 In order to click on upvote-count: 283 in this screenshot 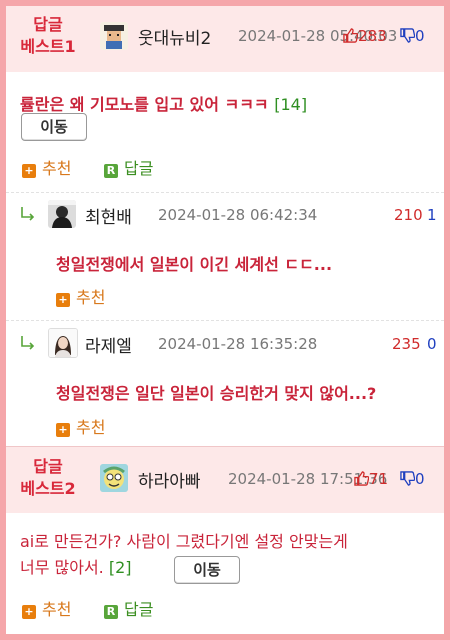, I will do `click(365, 37)`.